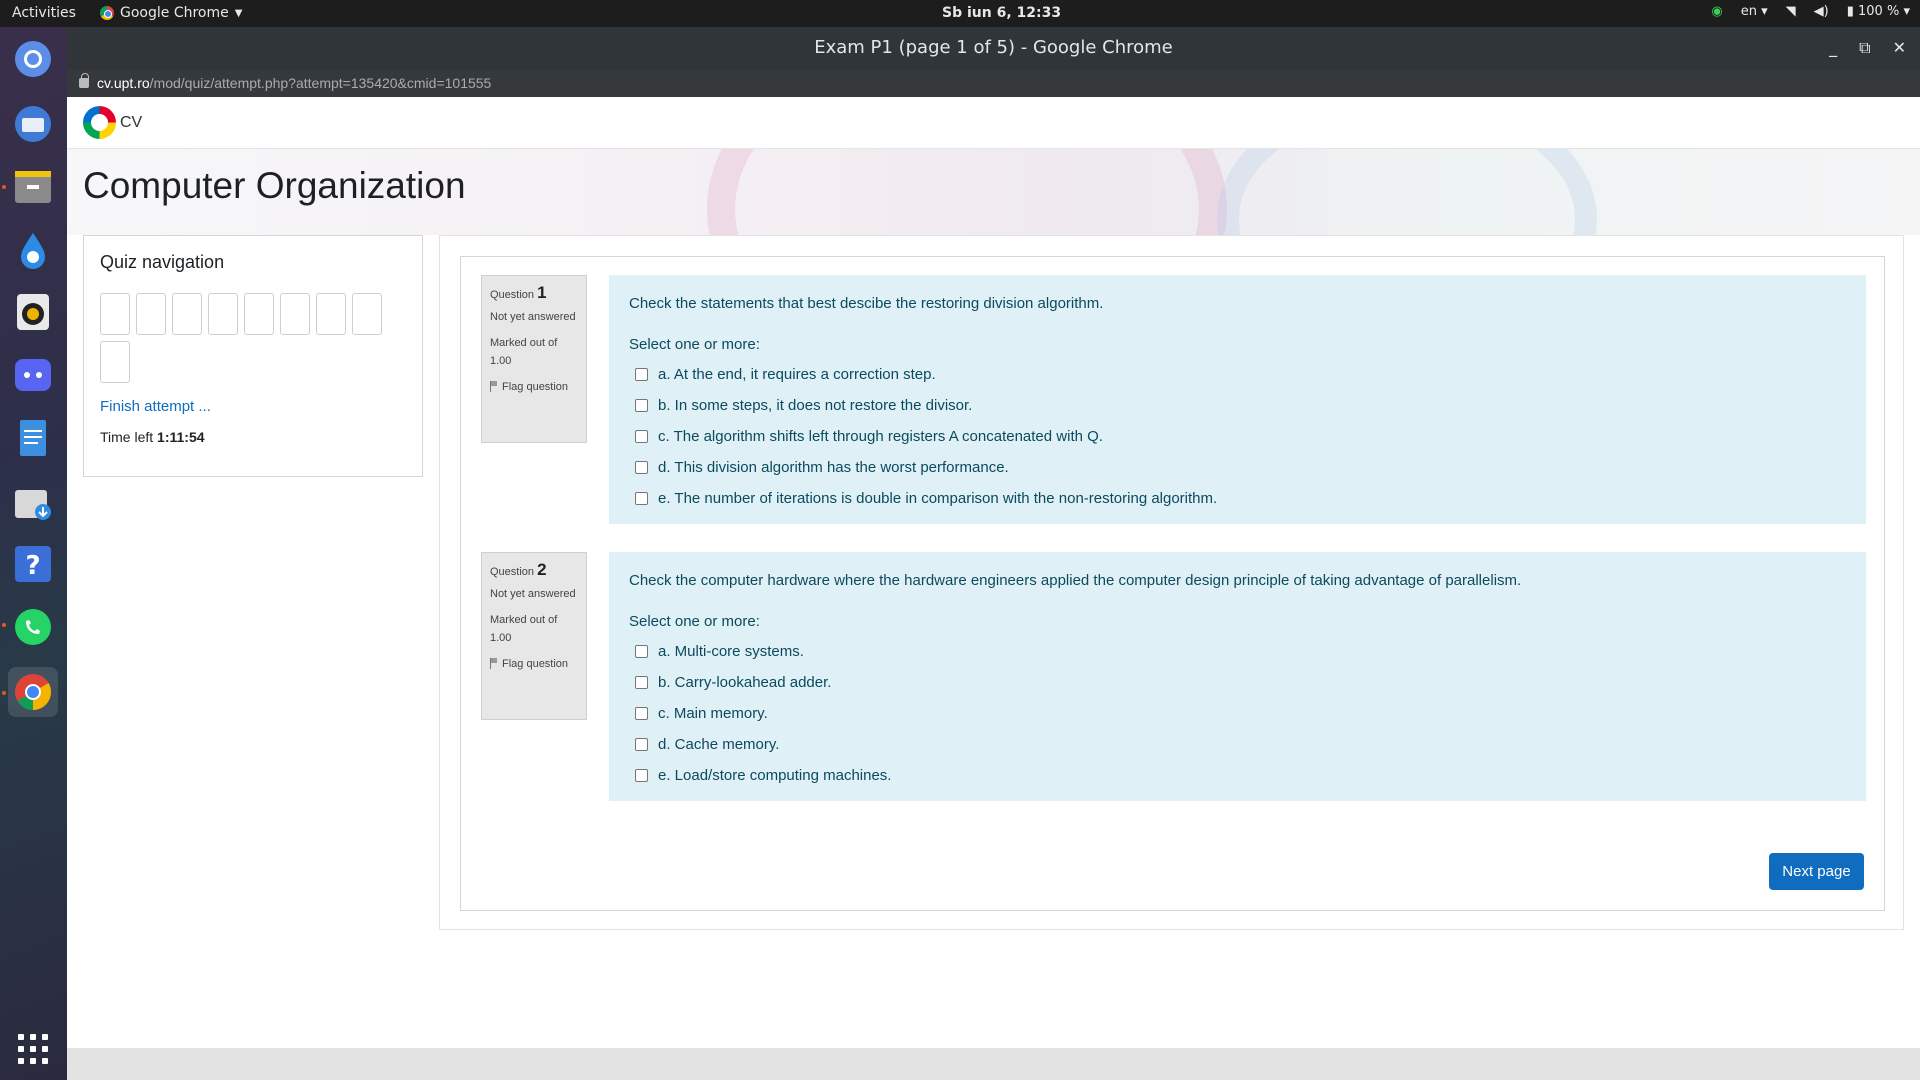 The image size is (1920, 1080). I want to click on whatsapp-tray-icon: ◉, so click(1716, 11).